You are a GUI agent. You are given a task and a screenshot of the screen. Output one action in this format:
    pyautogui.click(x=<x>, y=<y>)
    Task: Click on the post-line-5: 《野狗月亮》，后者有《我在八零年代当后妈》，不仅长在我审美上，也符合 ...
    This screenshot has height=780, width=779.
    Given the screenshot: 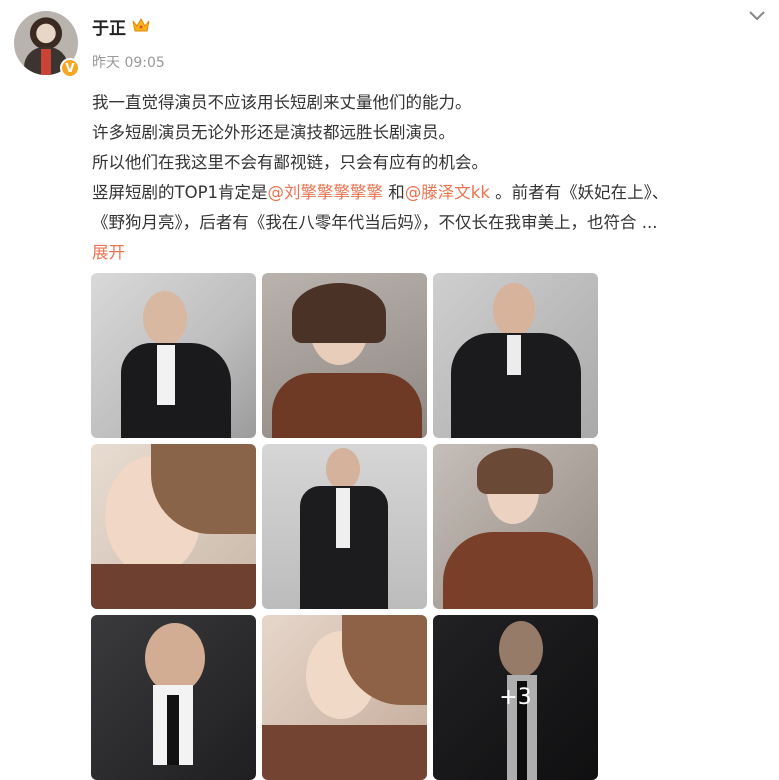 What is the action you would take?
    pyautogui.click(x=375, y=222)
    